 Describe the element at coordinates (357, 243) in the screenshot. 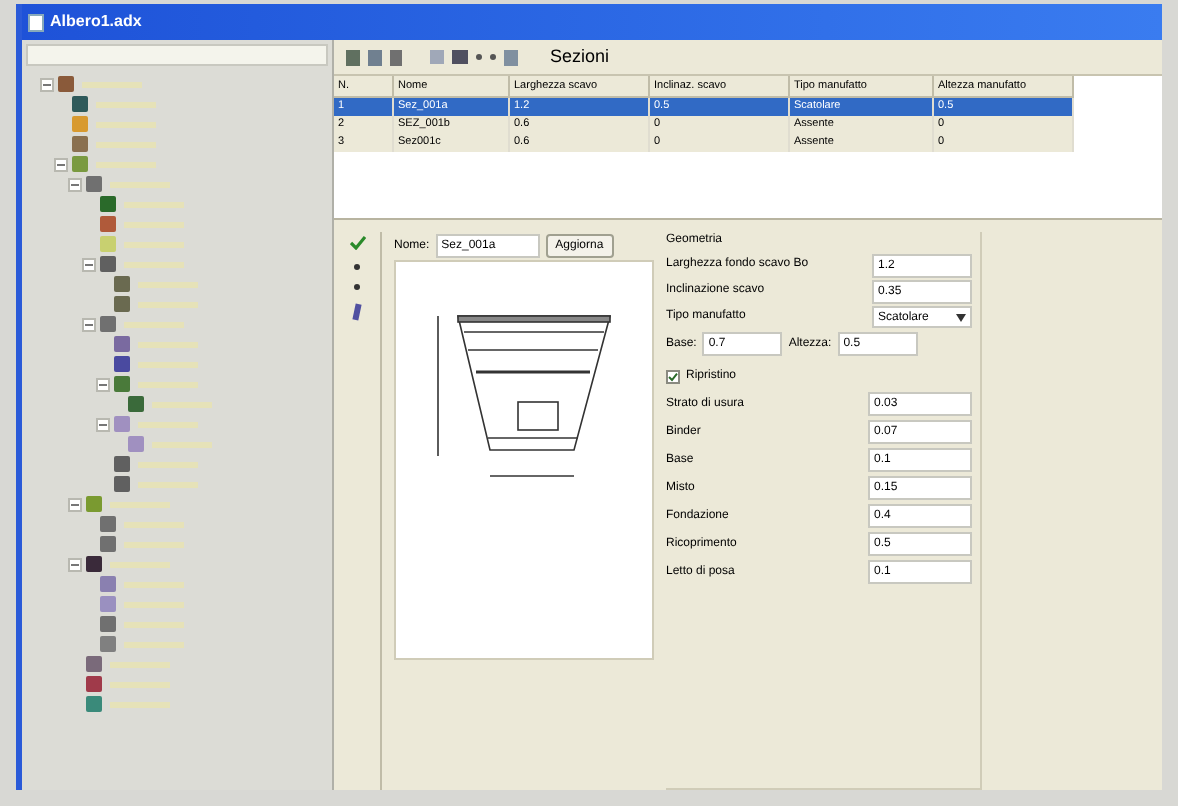

I see `checkmark-icon` at that location.